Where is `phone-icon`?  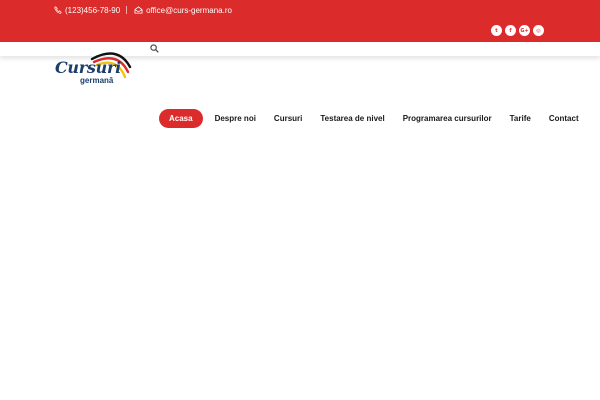
phone-icon is located at coordinates (58, 10).